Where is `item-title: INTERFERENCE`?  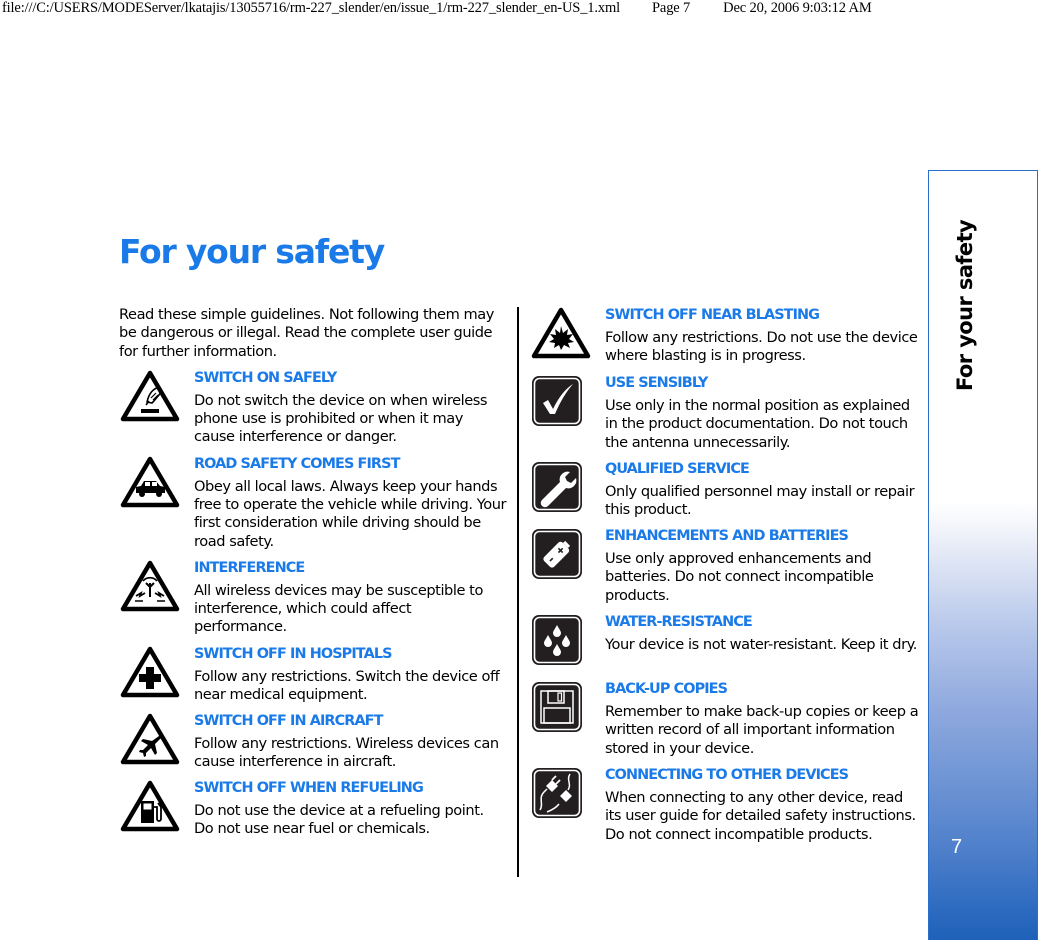 item-title: INTERFERENCE is located at coordinates (249, 567).